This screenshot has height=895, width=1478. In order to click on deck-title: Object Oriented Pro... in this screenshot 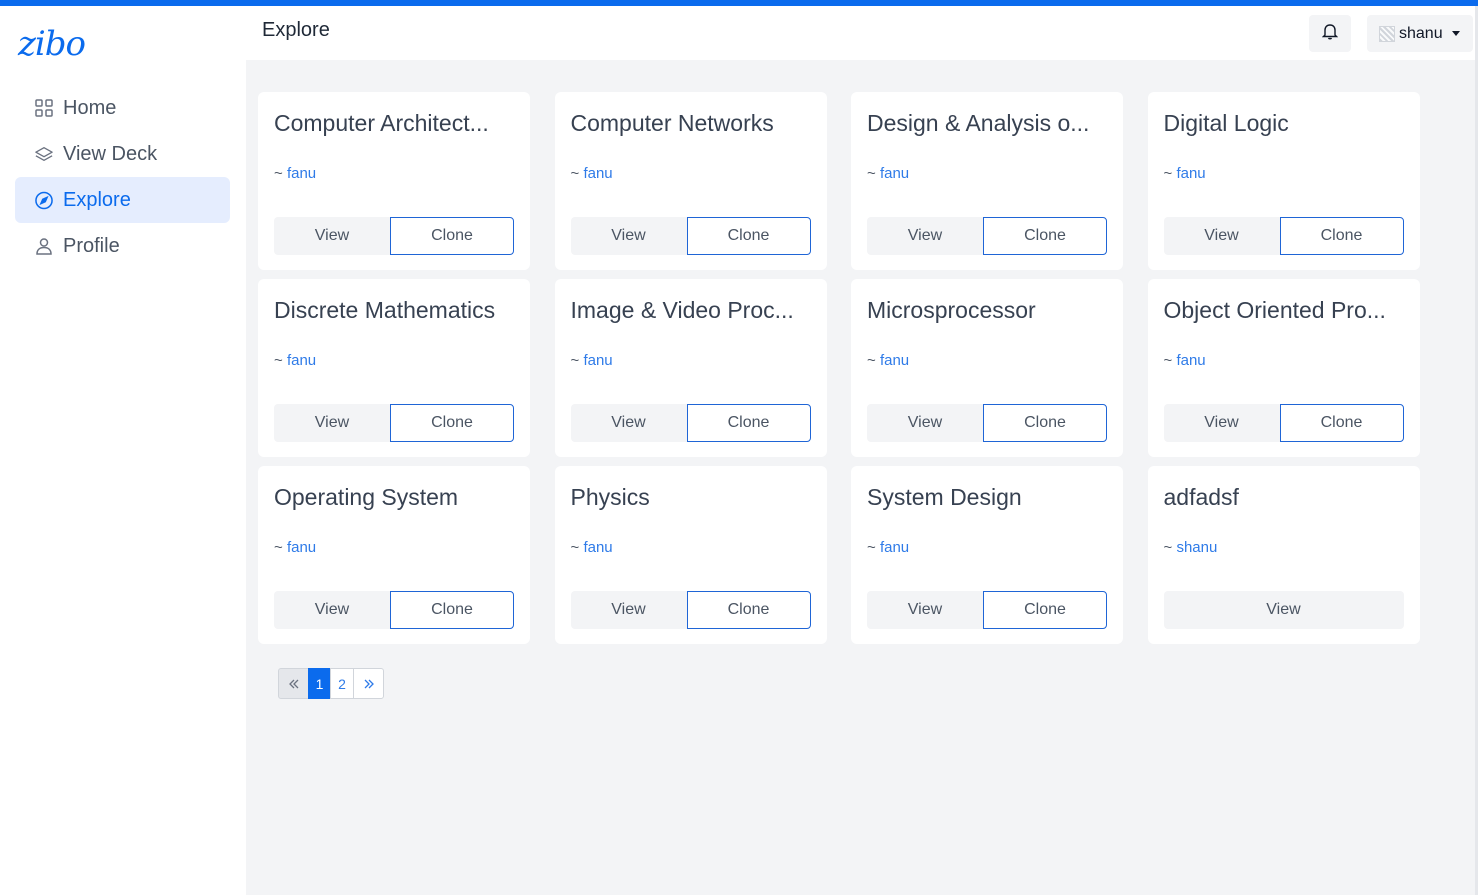, I will do `click(1274, 310)`.